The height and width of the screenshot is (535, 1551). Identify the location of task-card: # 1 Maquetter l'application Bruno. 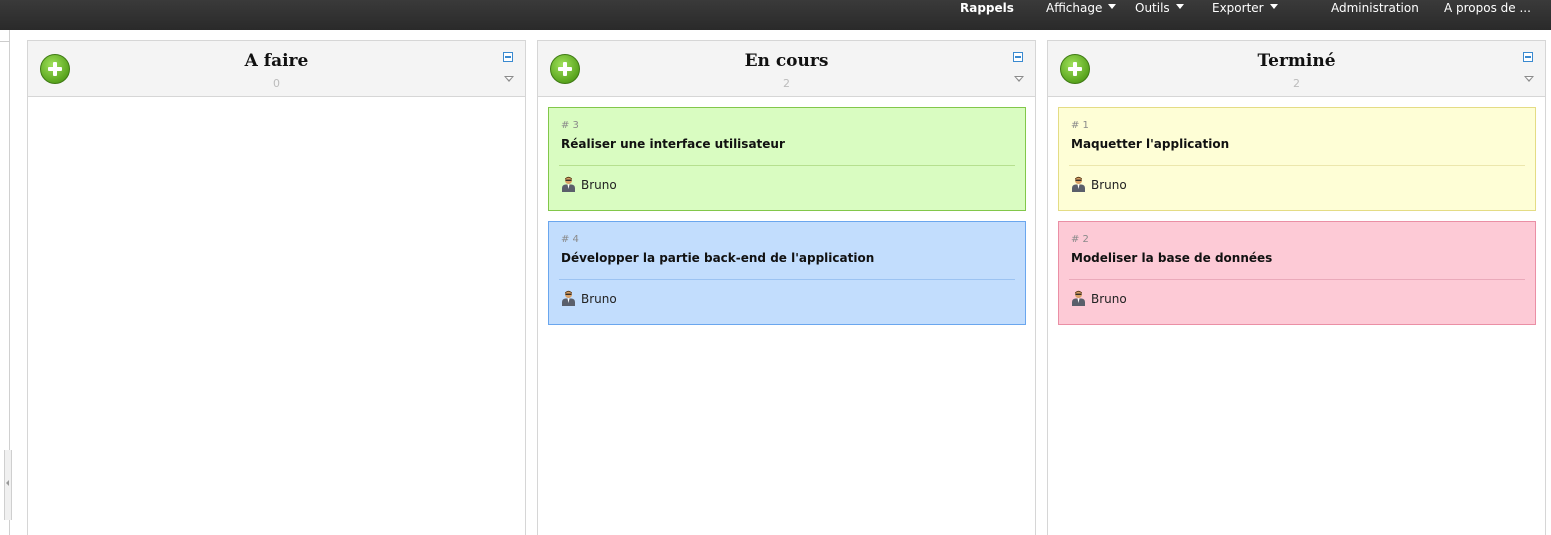
(1297, 159).